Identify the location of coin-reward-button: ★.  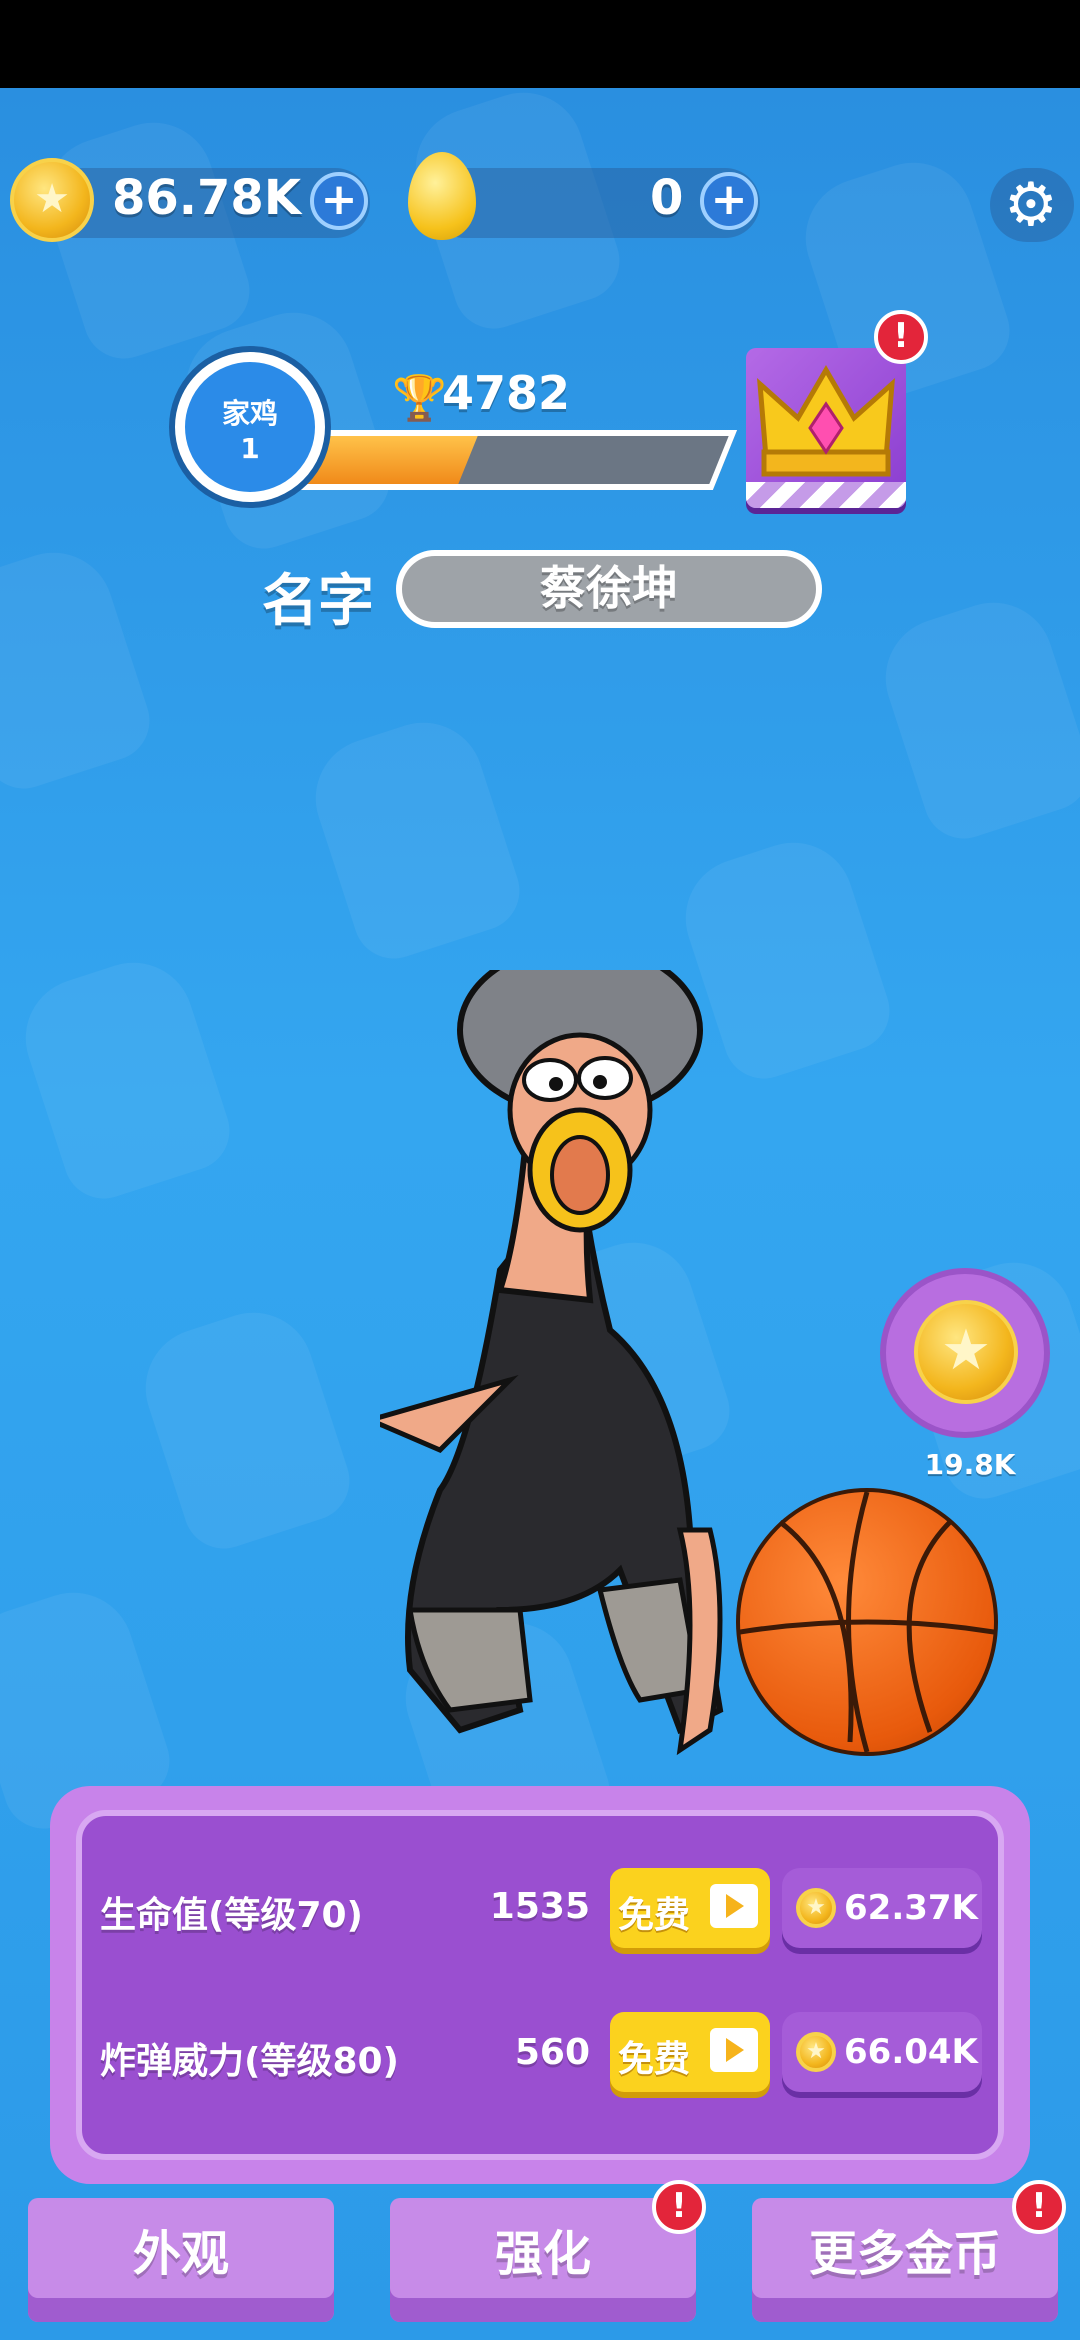
(965, 1353).